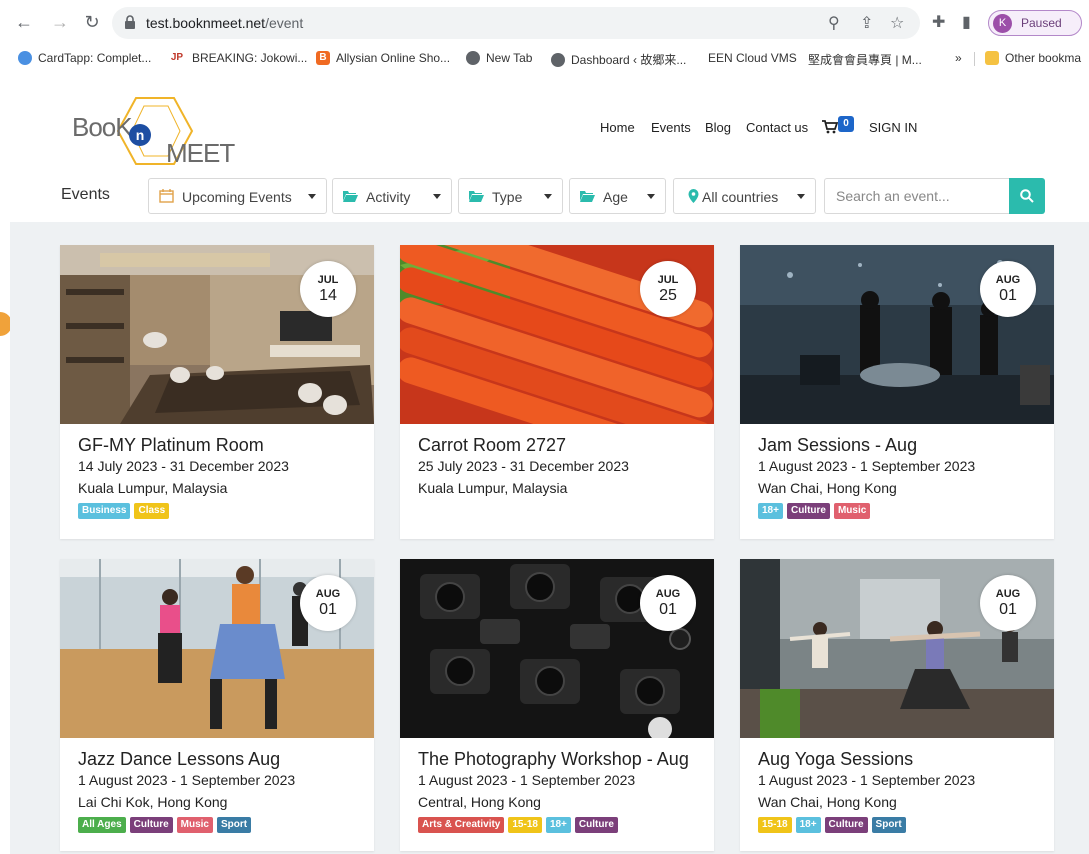 The height and width of the screenshot is (854, 1089). Describe the element at coordinates (671, 127) in the screenshot. I see `nav-events: Events` at that location.